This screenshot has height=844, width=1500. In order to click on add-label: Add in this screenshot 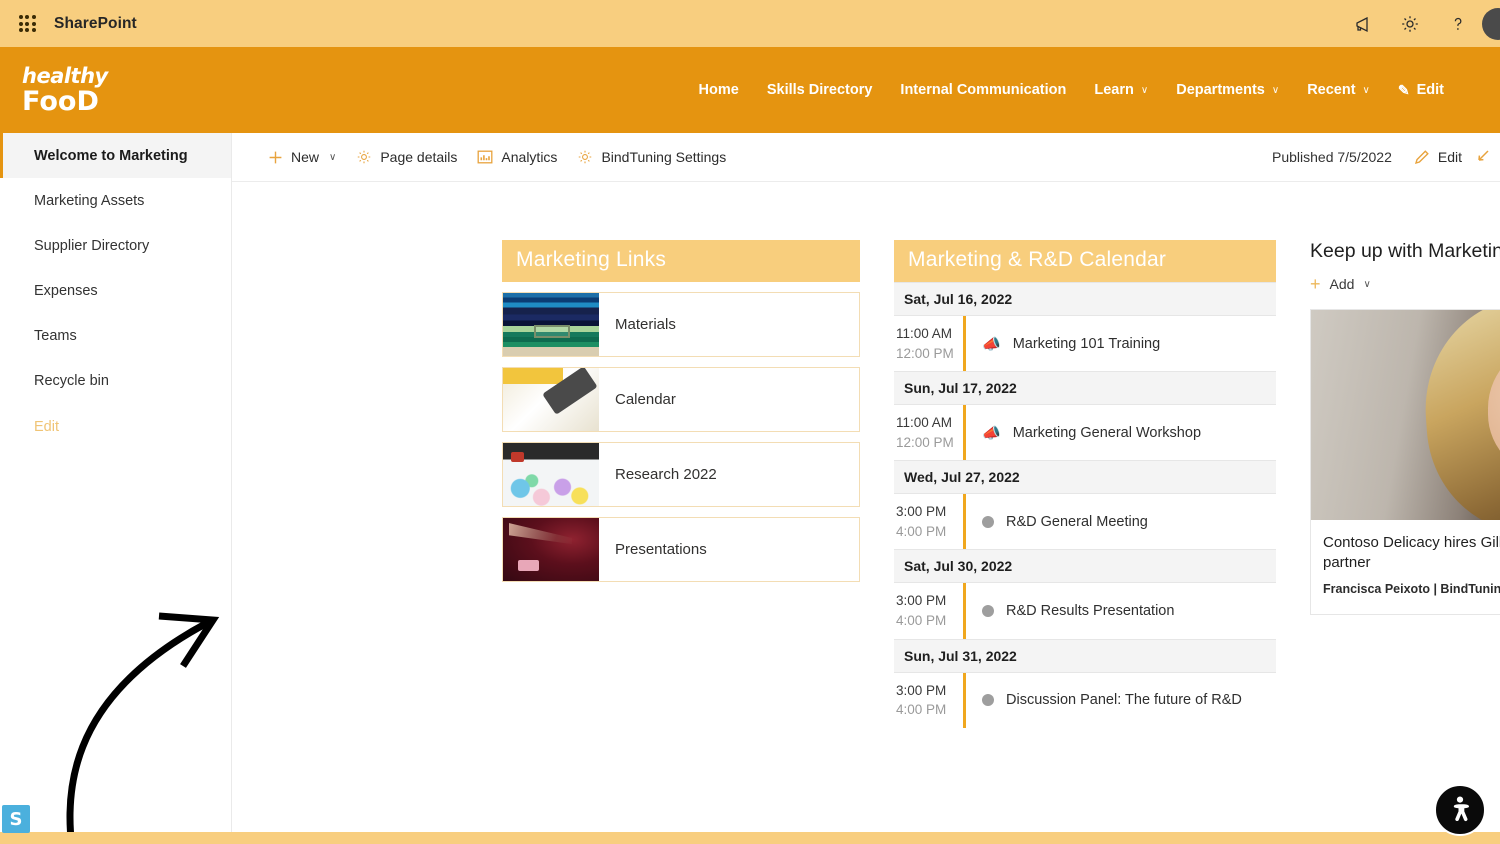, I will do `click(1342, 284)`.